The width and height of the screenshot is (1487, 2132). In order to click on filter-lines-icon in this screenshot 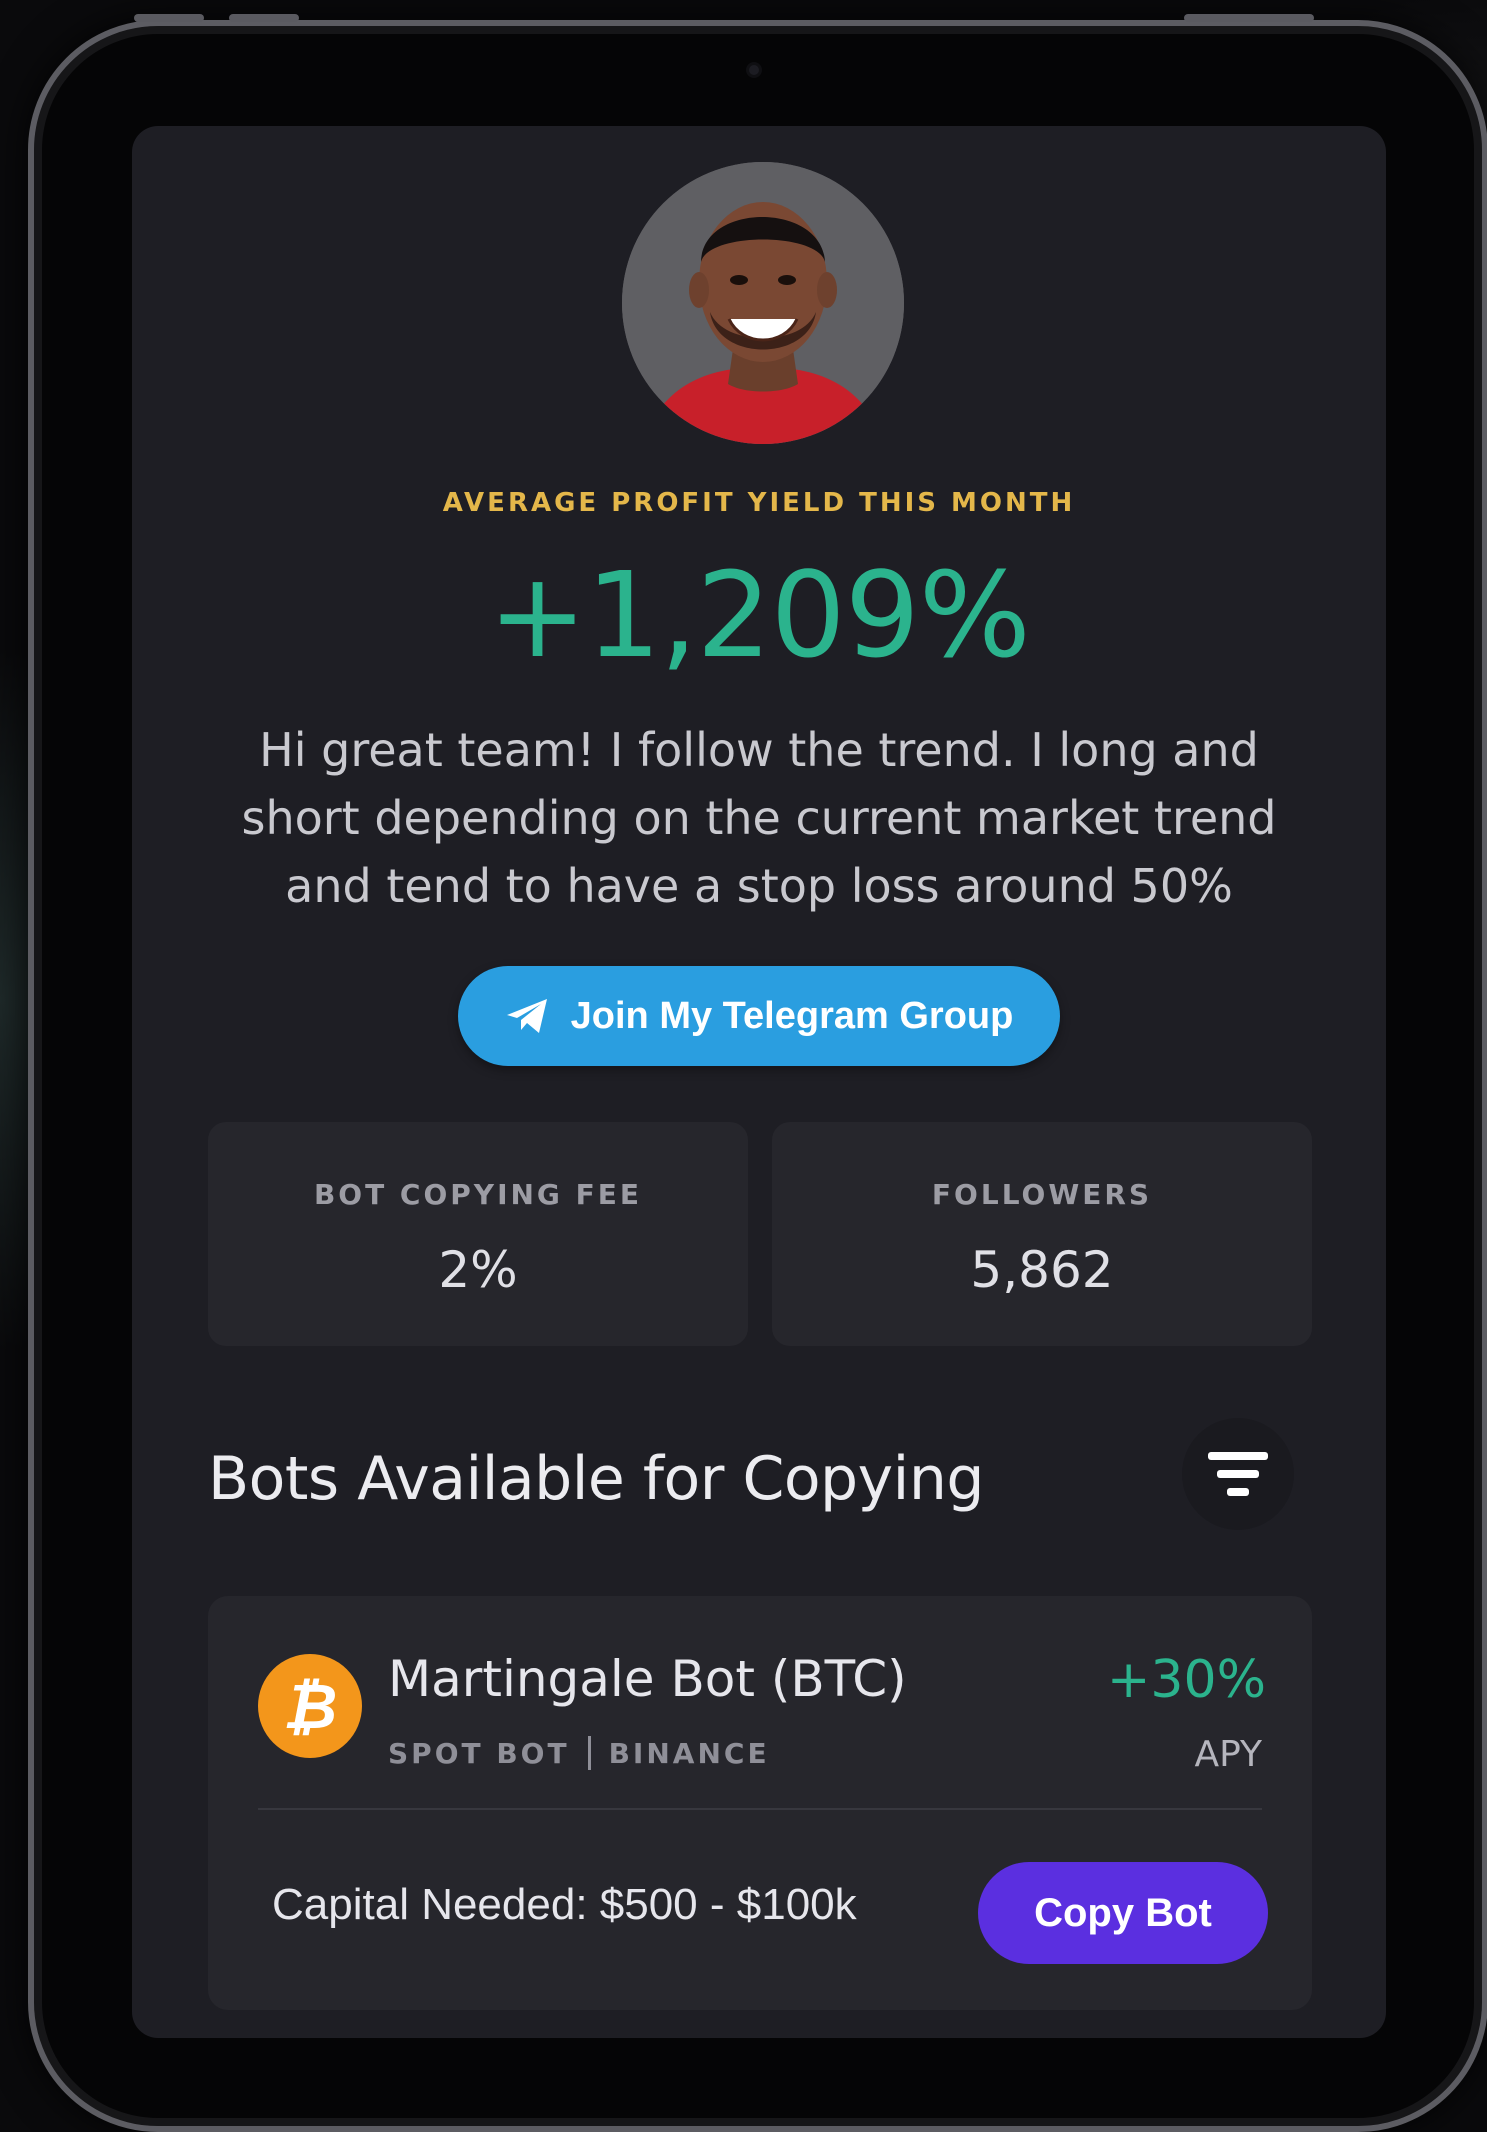, I will do `click(1238, 1474)`.